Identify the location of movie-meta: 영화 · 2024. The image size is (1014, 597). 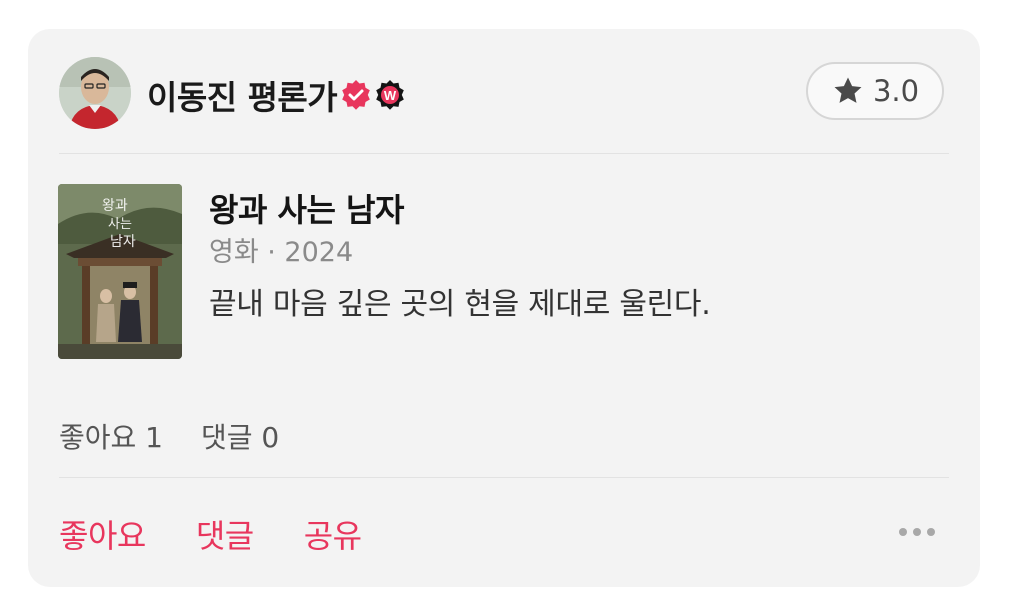
(281, 252).